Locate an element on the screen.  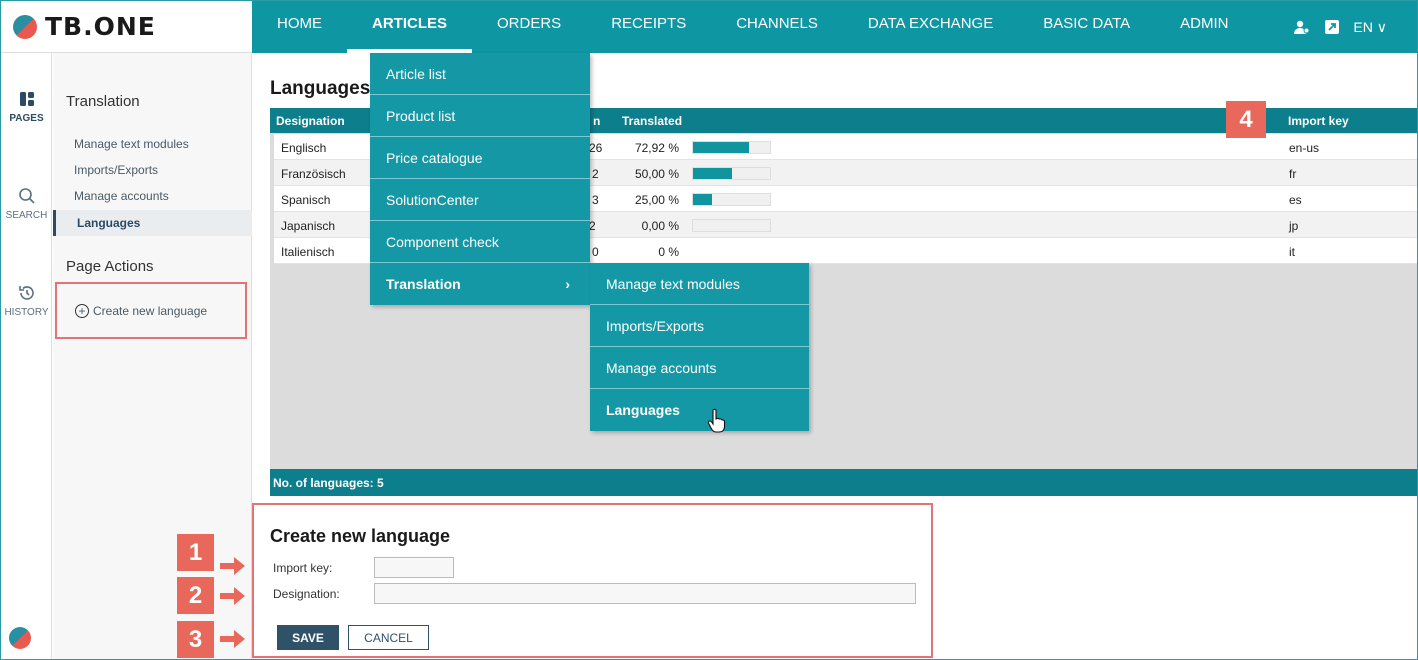
language-selector: EN ∨ is located at coordinates (1370, 27).